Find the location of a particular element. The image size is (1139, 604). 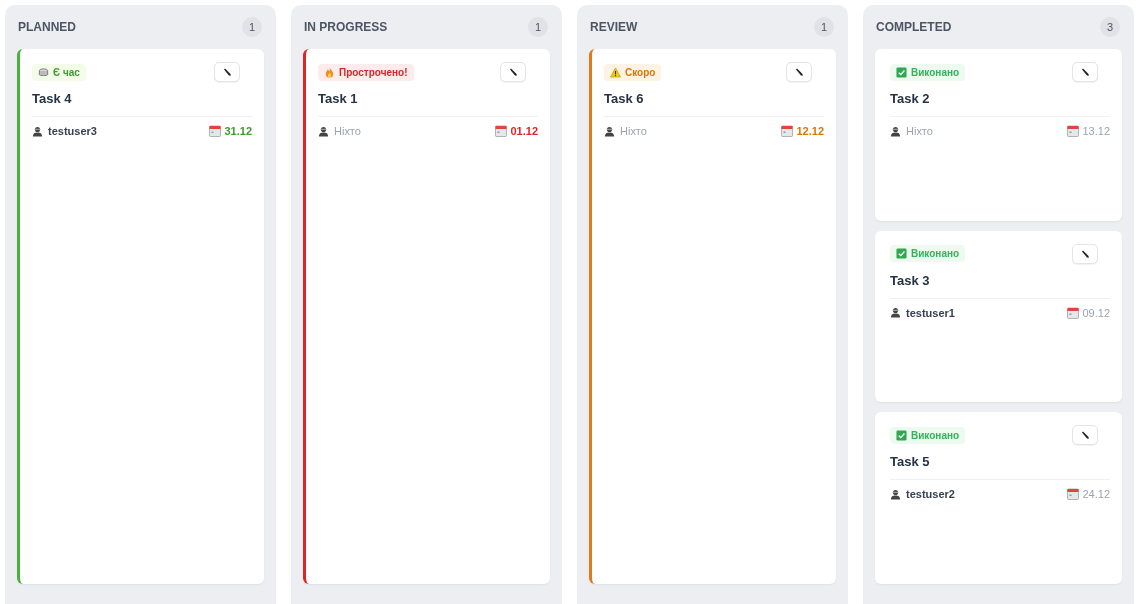

task-card: Виконано Task 5 testuser2 24.12 is located at coordinates (998, 498).